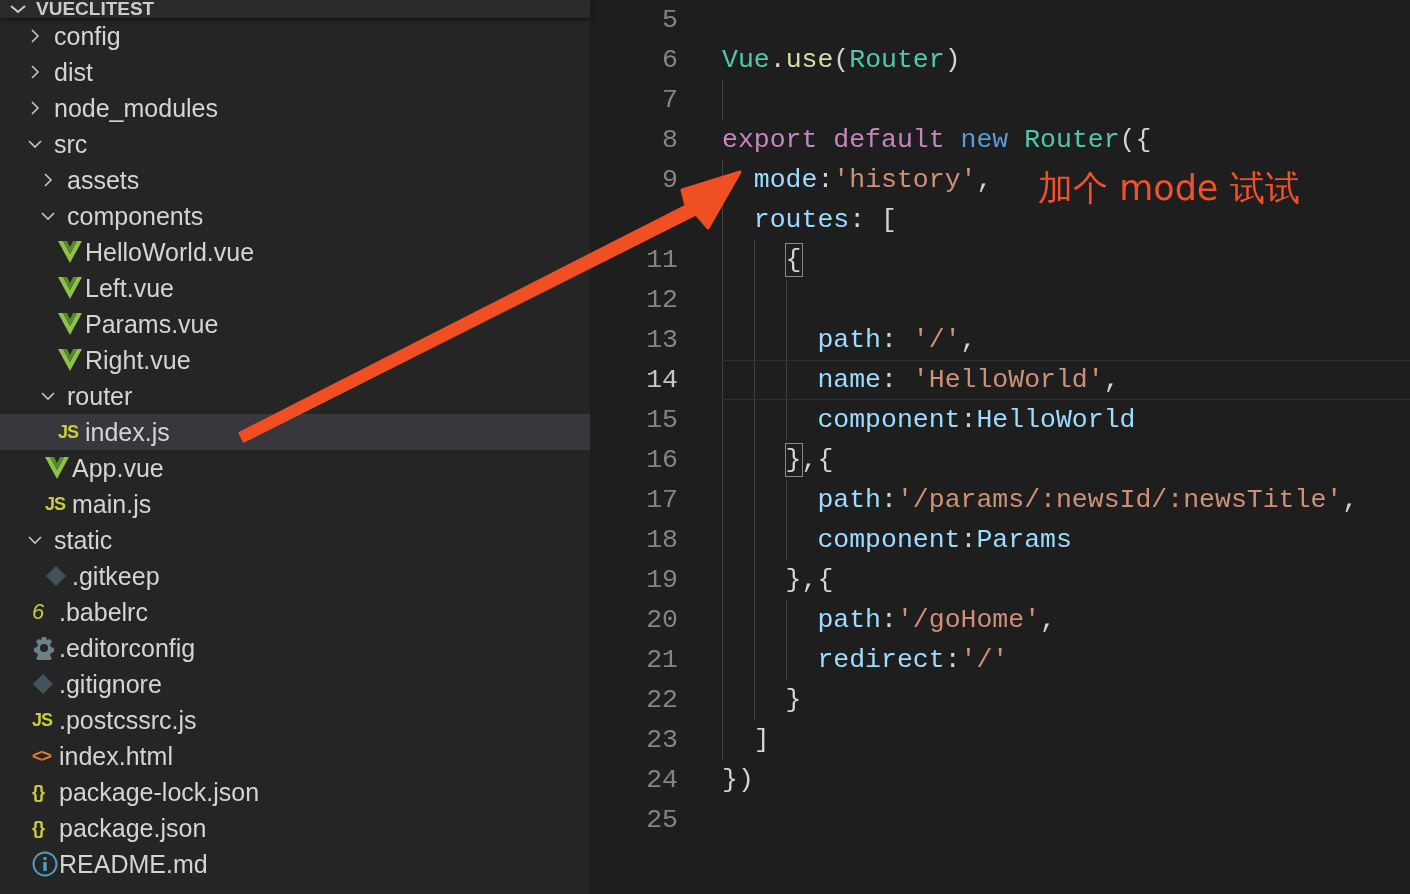 Image resolution: width=1410 pixels, height=894 pixels. Describe the element at coordinates (662, 260) in the screenshot. I see `line-number: 11` at that location.